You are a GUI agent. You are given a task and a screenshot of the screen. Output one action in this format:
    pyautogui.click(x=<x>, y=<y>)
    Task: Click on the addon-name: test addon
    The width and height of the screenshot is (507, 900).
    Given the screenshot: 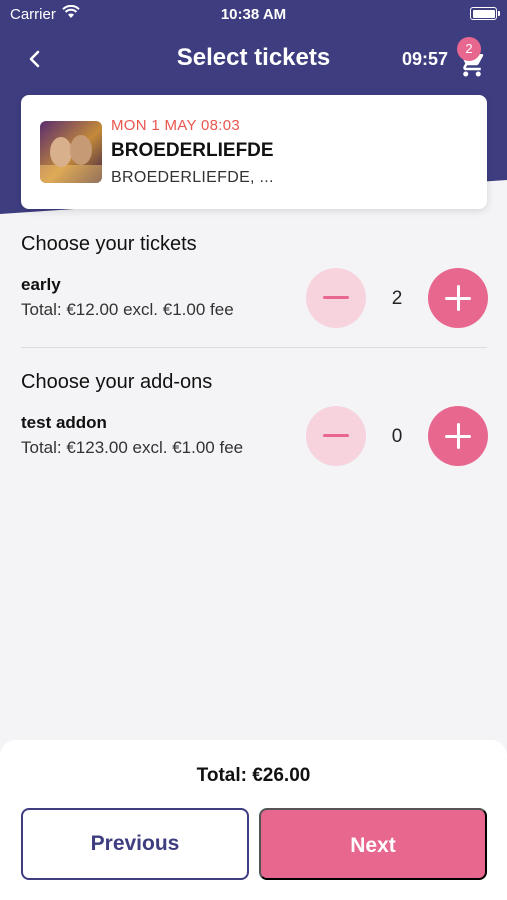 What is the action you would take?
    pyautogui.click(x=64, y=422)
    